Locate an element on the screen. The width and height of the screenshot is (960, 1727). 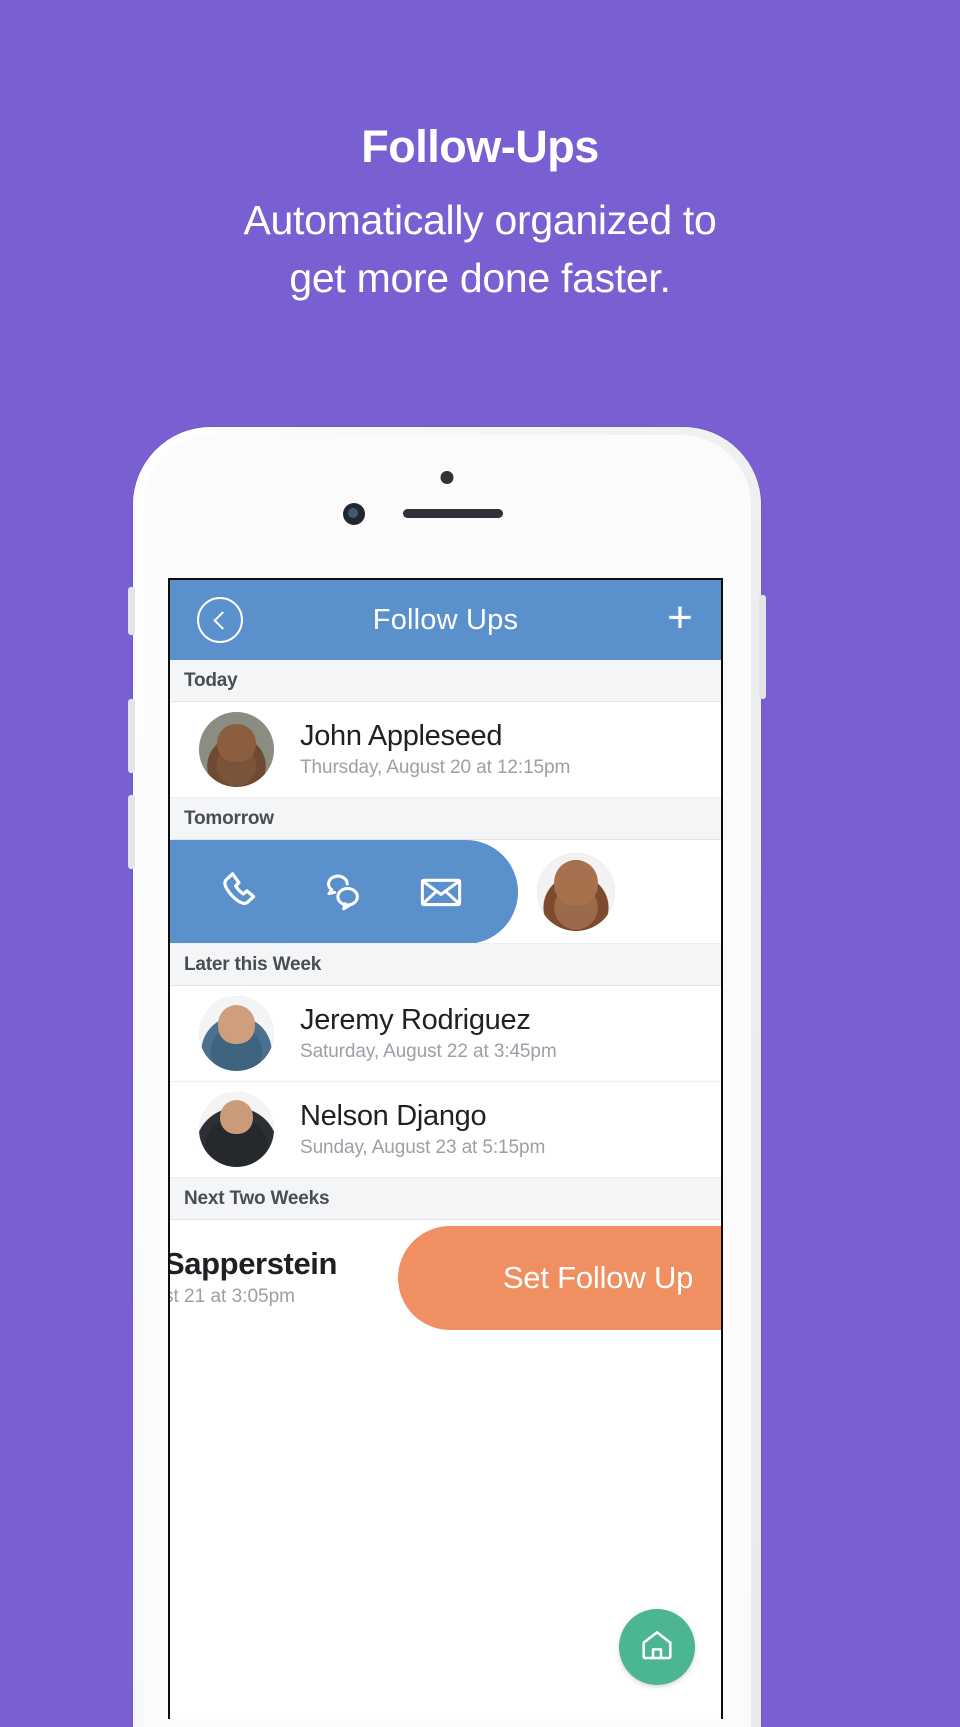
home-icon is located at coordinates (657, 1647).